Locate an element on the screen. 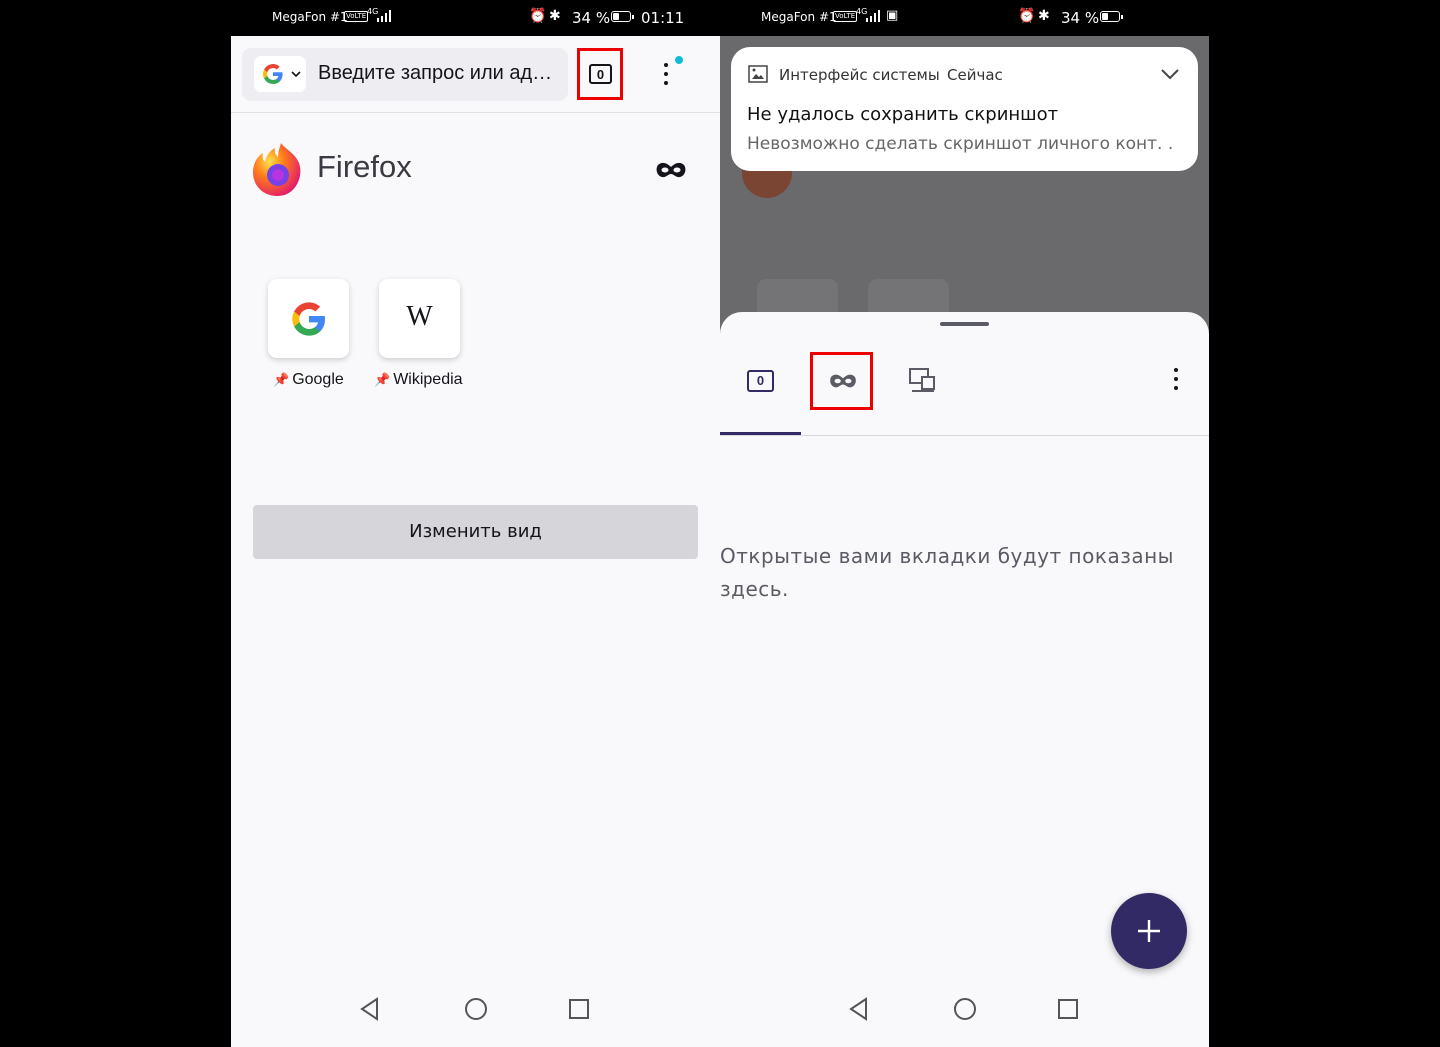 The width and height of the screenshot is (1440, 1047). tabs-tray-tab-row: 0 is located at coordinates (964, 374).